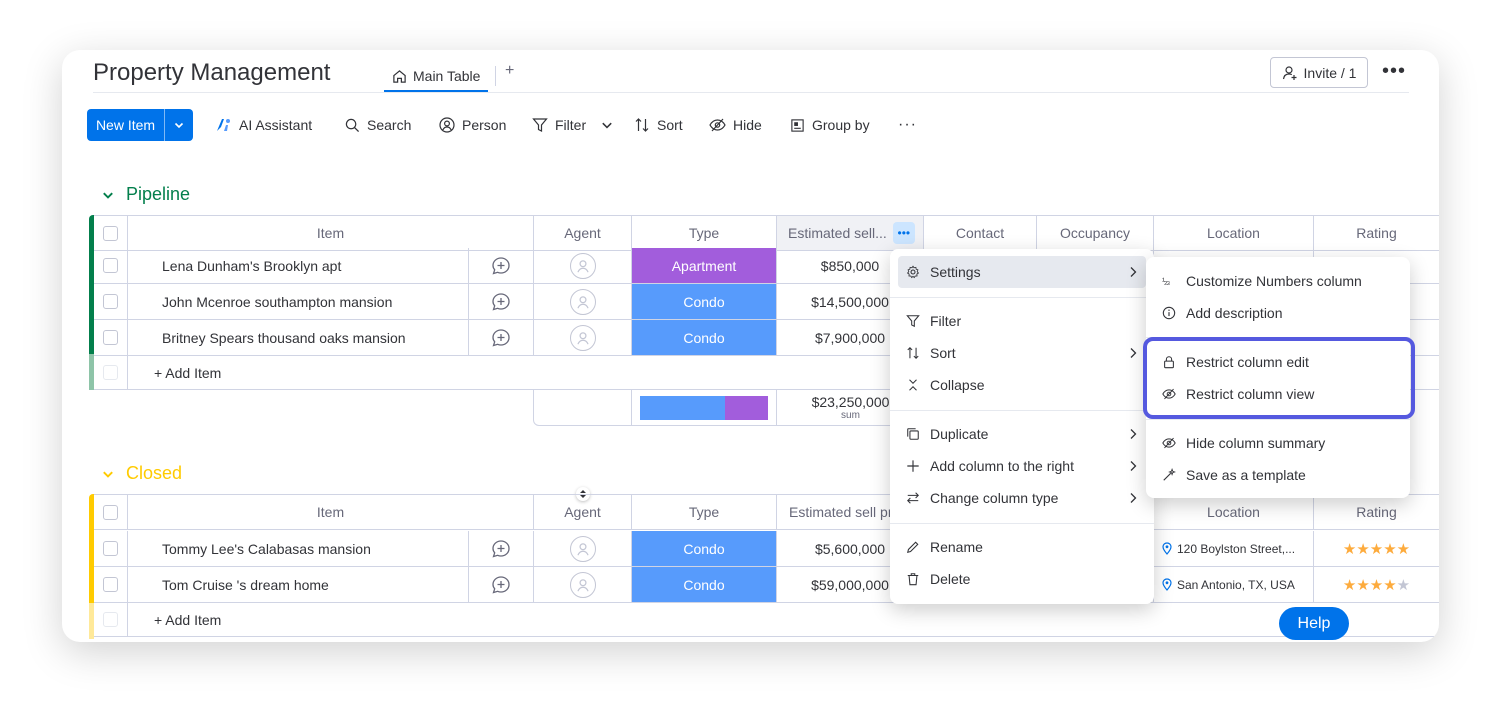 Image resolution: width=1497 pixels, height=713 pixels. Describe the element at coordinates (572, 125) in the screenshot. I see `filter-button: Filter` at that location.